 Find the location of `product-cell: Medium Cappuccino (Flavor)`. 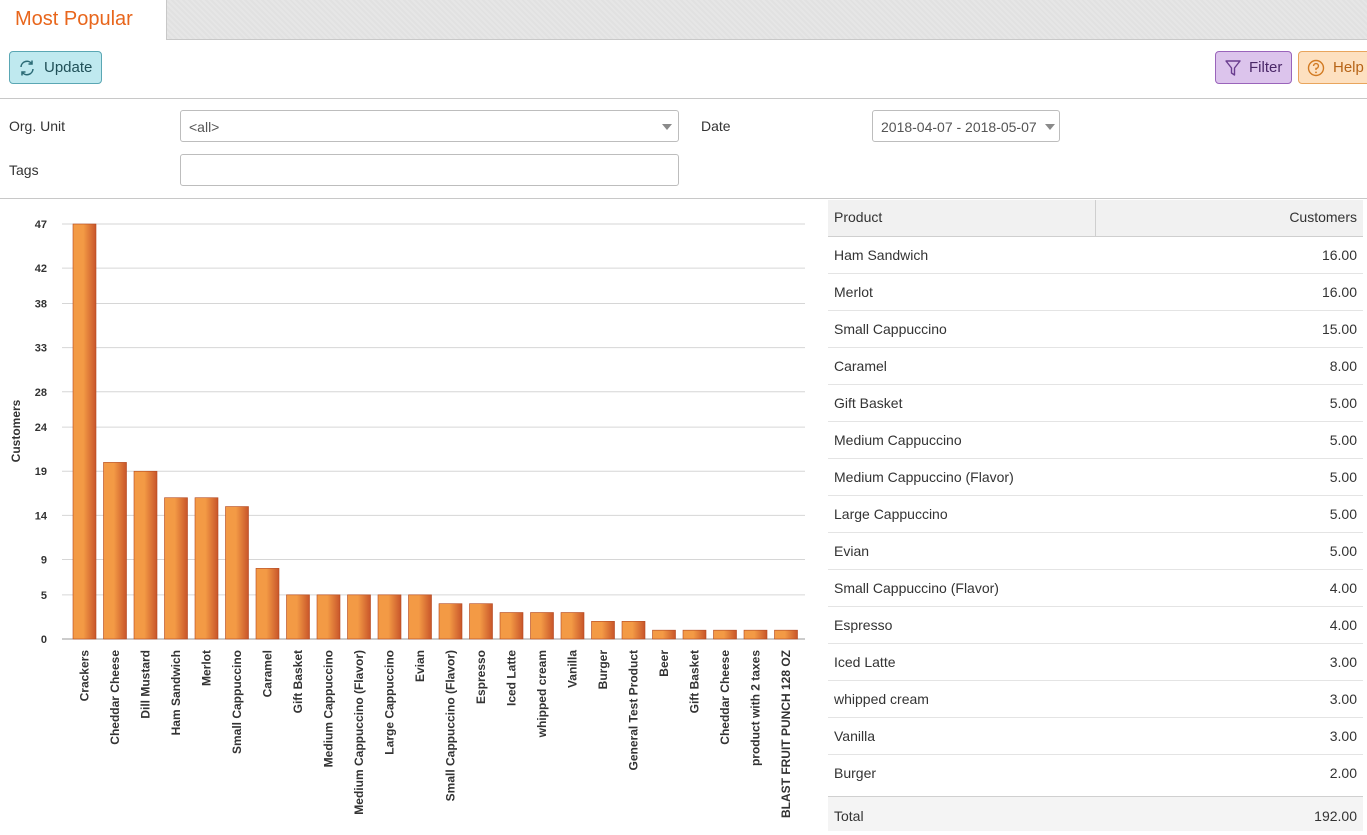

product-cell: Medium Cappuccino (Flavor) is located at coordinates (924, 477).